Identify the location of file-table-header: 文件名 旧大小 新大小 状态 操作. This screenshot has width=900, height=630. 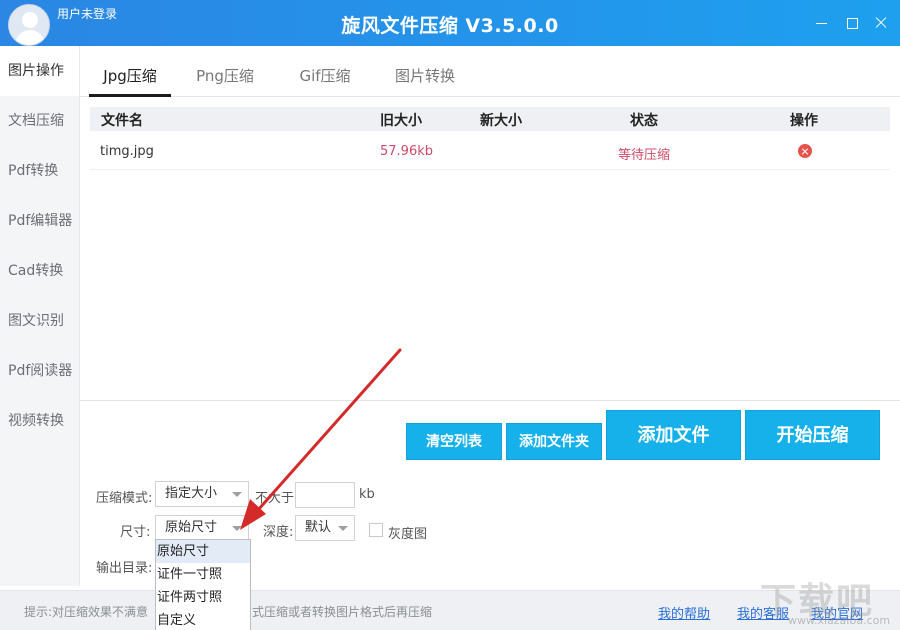
(490, 119).